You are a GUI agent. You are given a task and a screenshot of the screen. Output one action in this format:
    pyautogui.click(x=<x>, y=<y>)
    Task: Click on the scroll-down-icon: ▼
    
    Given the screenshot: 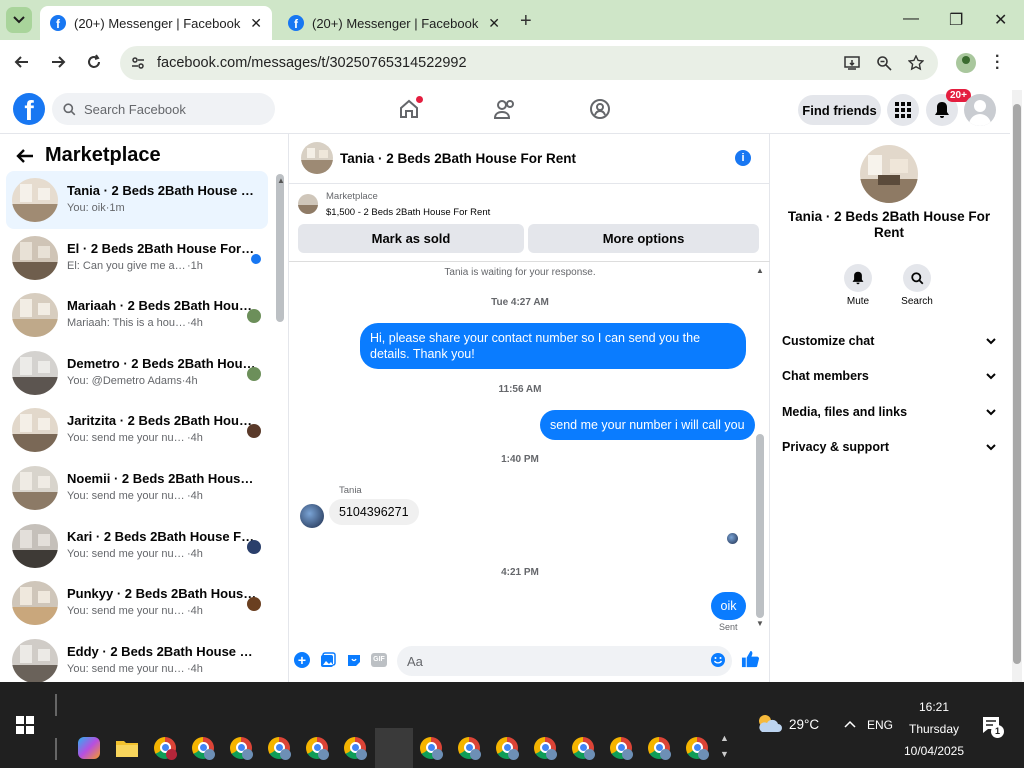 What is the action you would take?
    pyautogui.click(x=760, y=623)
    